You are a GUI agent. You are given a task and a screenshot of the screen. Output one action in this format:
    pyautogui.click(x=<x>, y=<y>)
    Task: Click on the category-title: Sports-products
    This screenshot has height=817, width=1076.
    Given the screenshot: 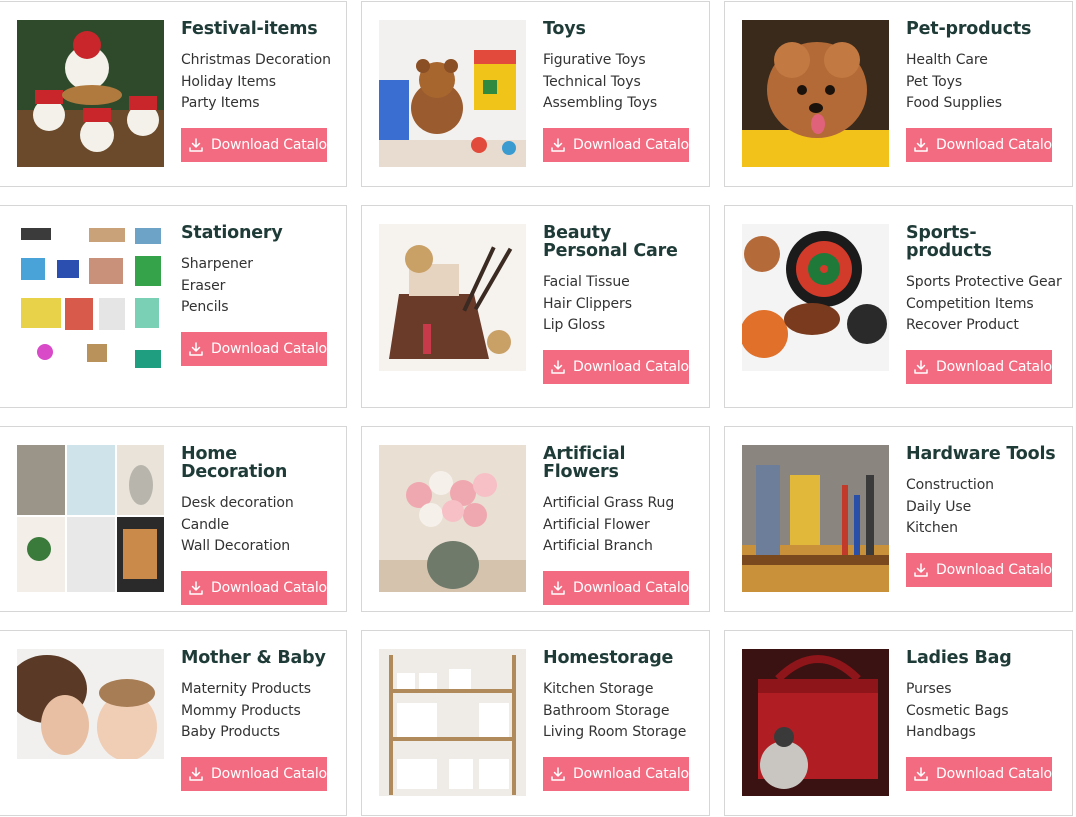 What is the action you would take?
    pyautogui.click(x=949, y=242)
    